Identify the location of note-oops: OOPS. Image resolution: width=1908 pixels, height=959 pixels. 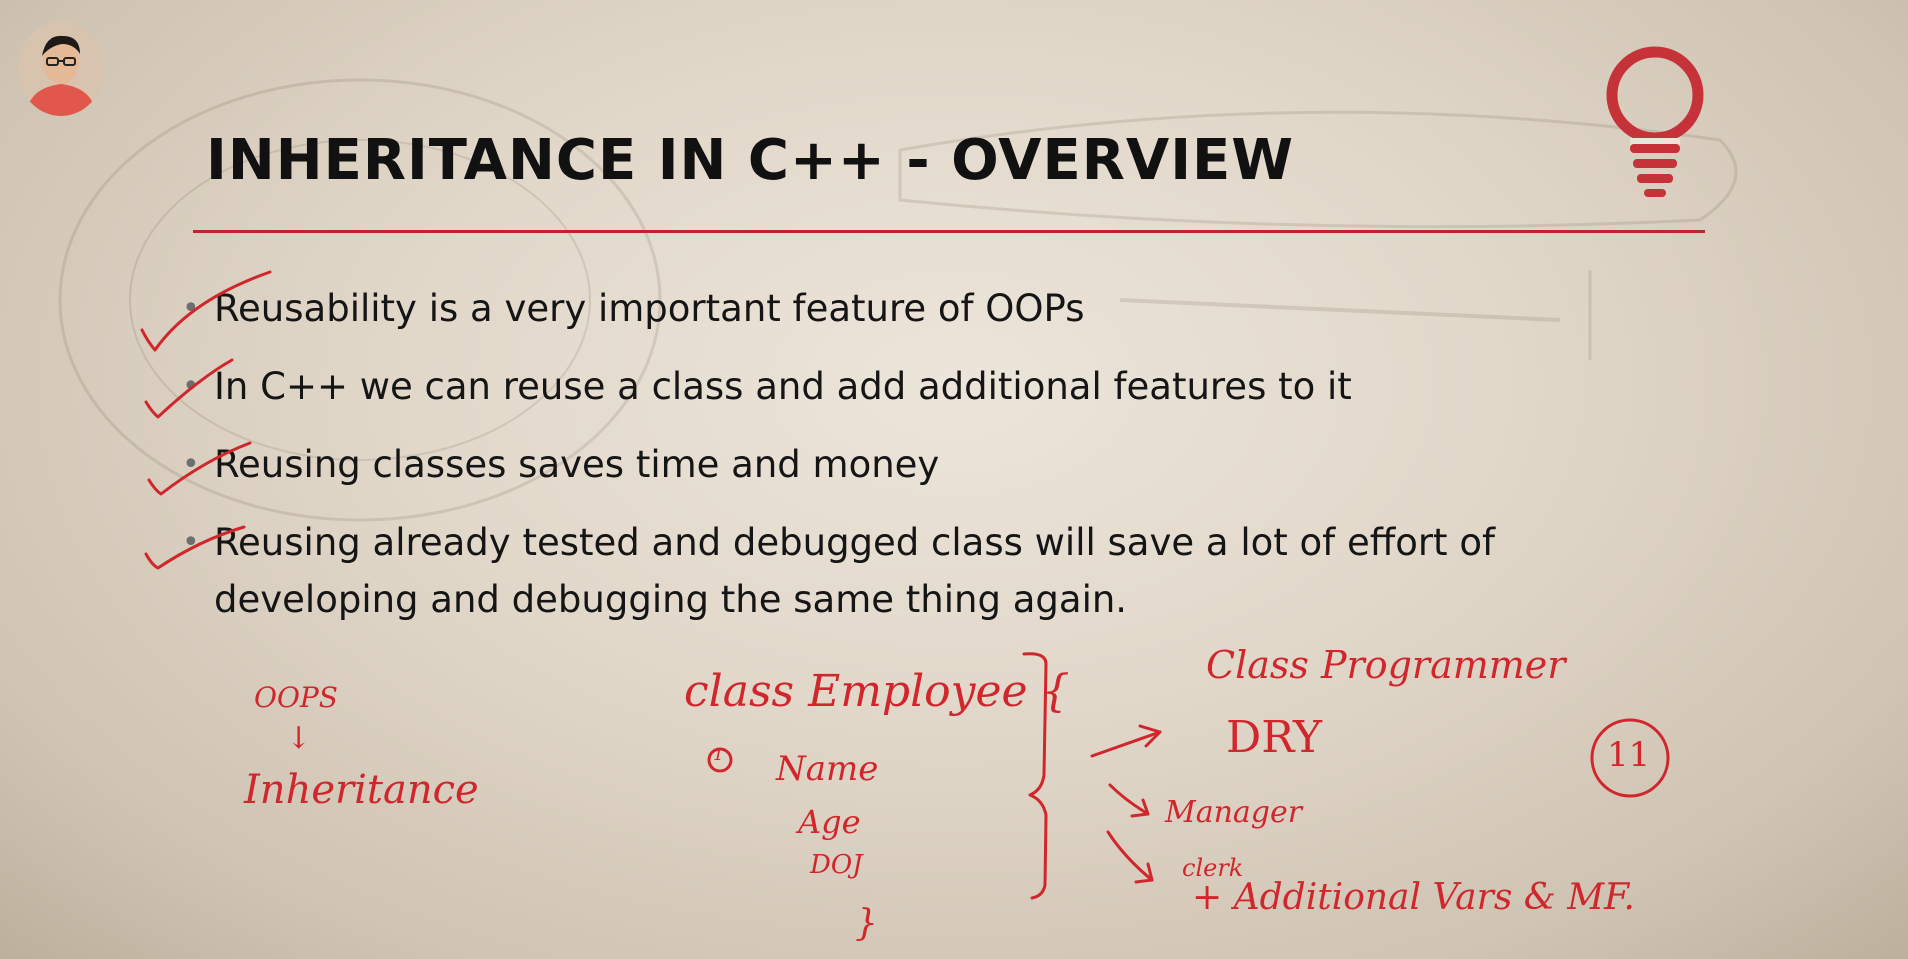
(296, 697).